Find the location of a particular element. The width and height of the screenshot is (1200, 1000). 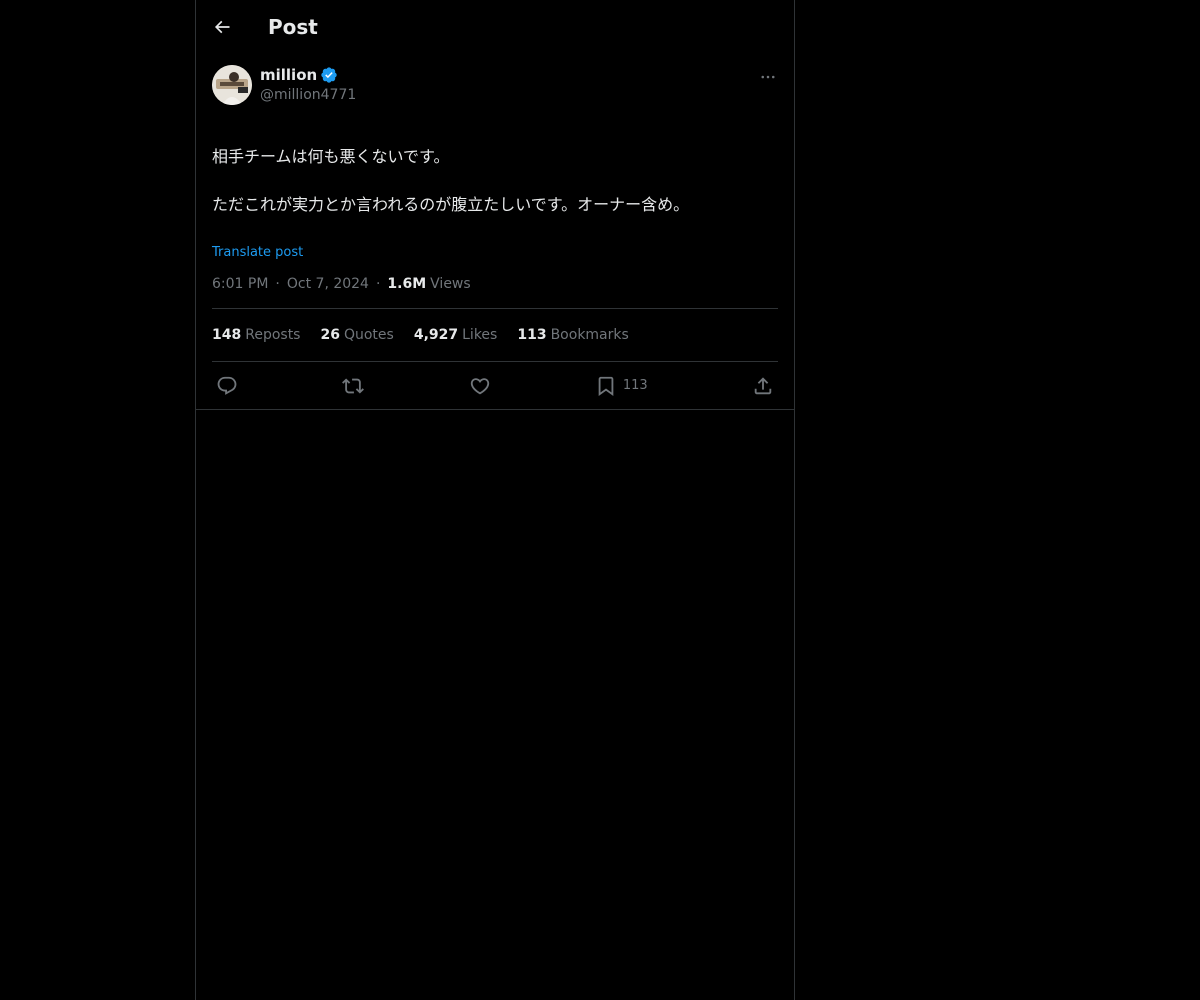

back-button is located at coordinates (222, 27).